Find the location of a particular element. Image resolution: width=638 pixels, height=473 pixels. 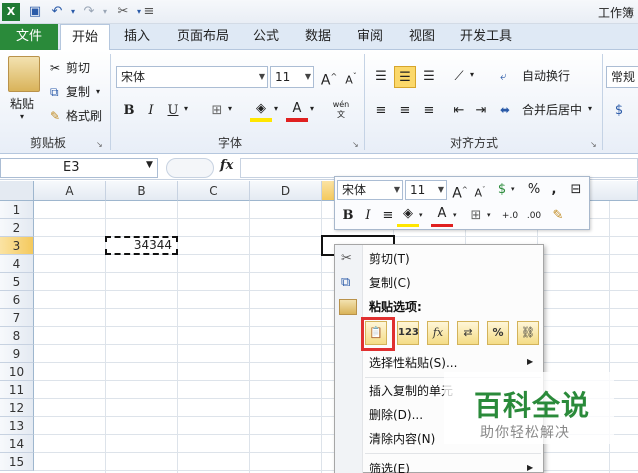

mini-bold-icon: B is located at coordinates (348, 216).